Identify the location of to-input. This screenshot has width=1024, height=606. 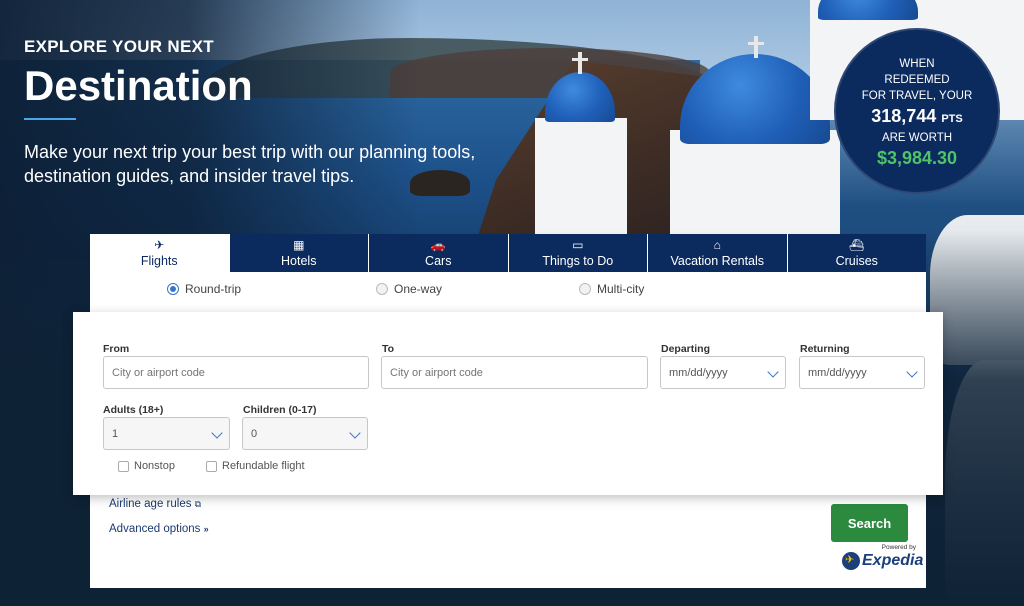
(514, 372).